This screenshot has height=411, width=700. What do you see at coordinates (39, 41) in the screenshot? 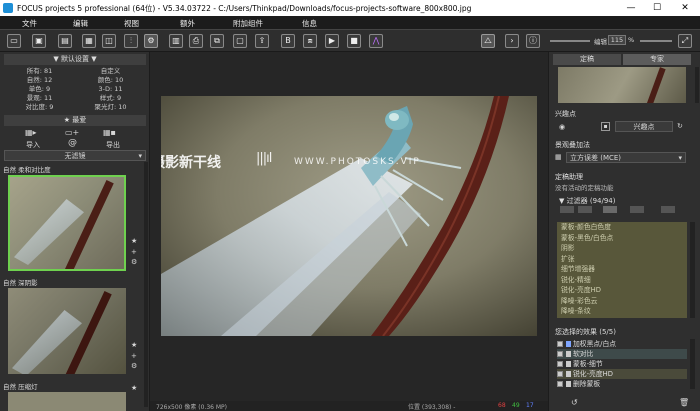
I see `open-icon: ▣` at bounding box center [39, 41].